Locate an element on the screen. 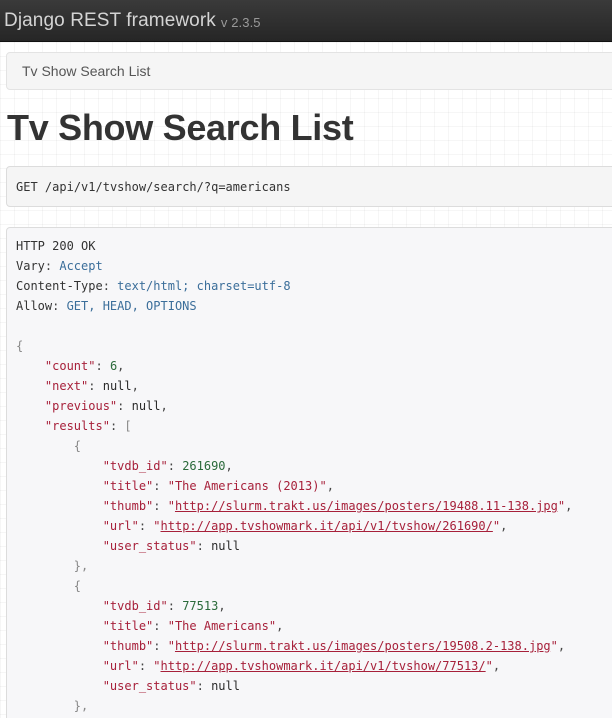 Image resolution: width=612 pixels, height=718 pixels. json-results-line: "results": [ is located at coordinates (88, 426).